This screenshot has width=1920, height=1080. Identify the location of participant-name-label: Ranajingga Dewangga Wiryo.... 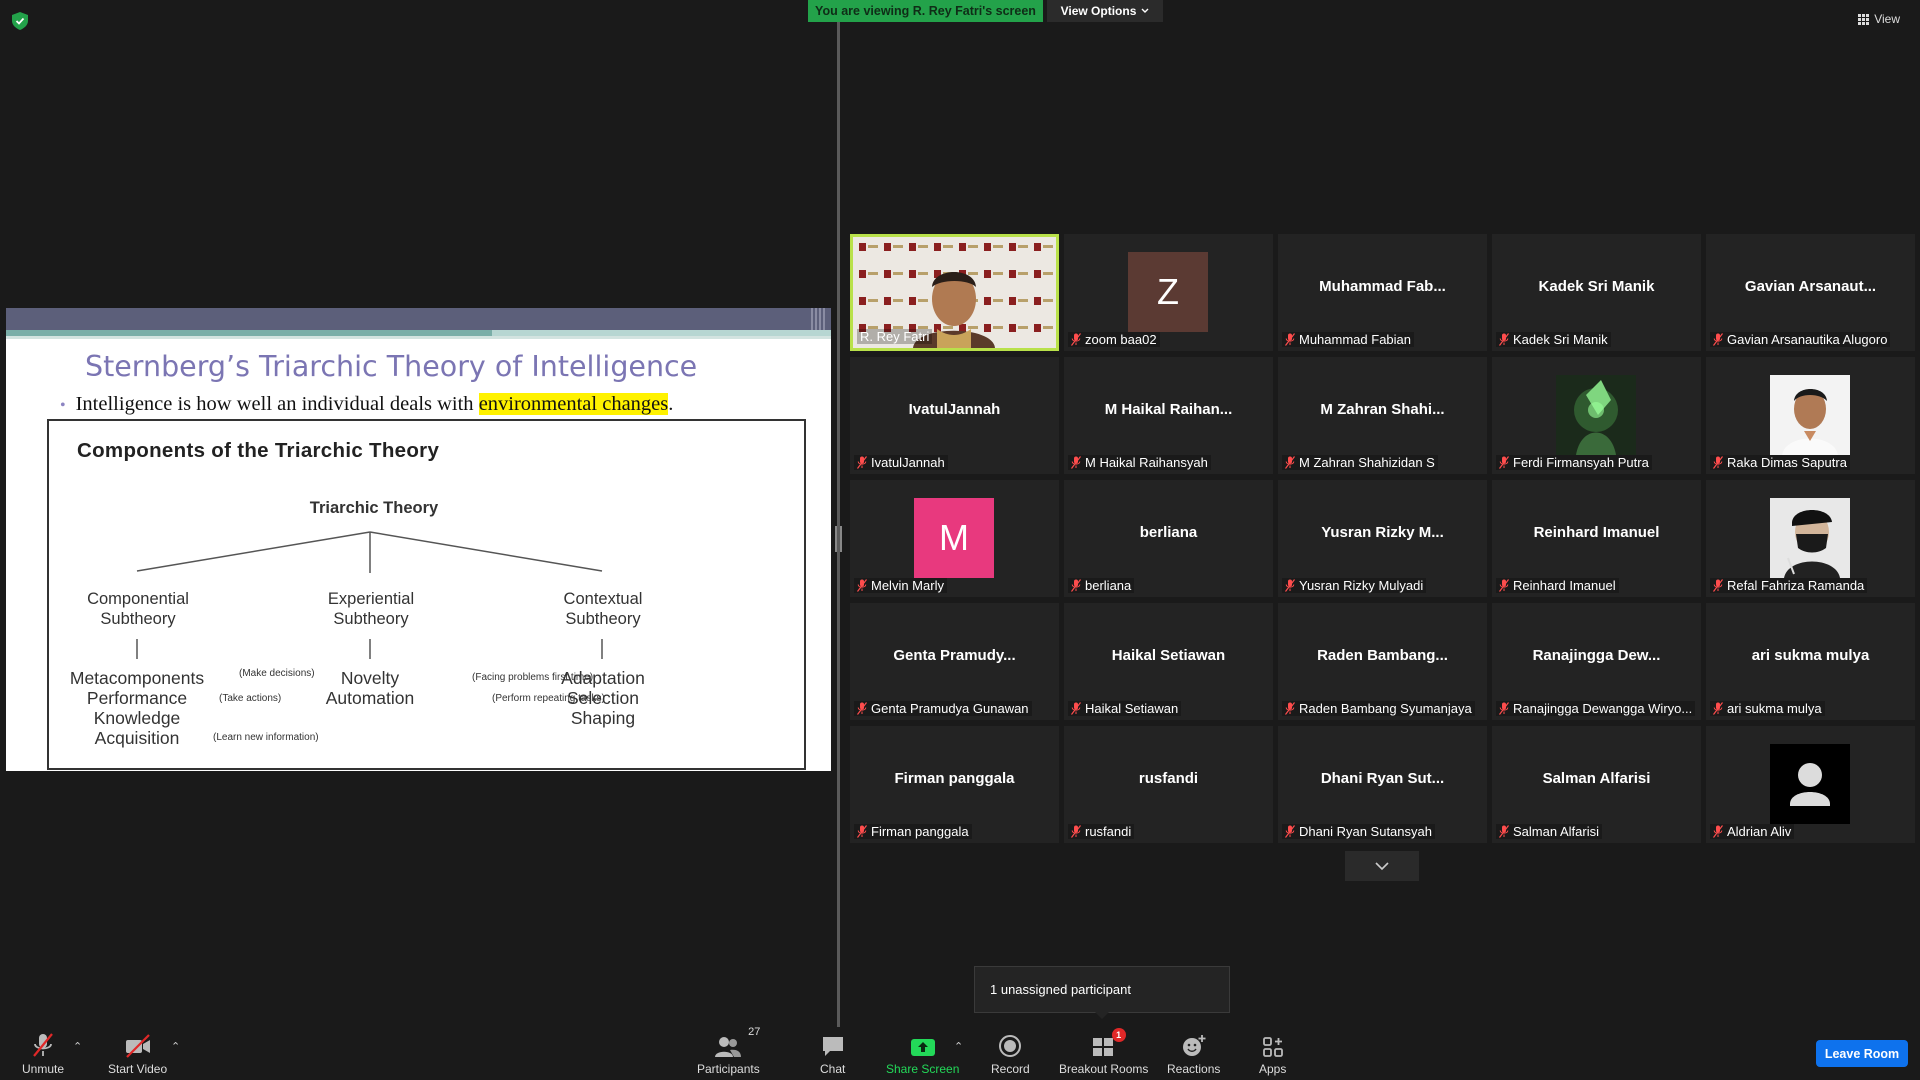
(1596, 708).